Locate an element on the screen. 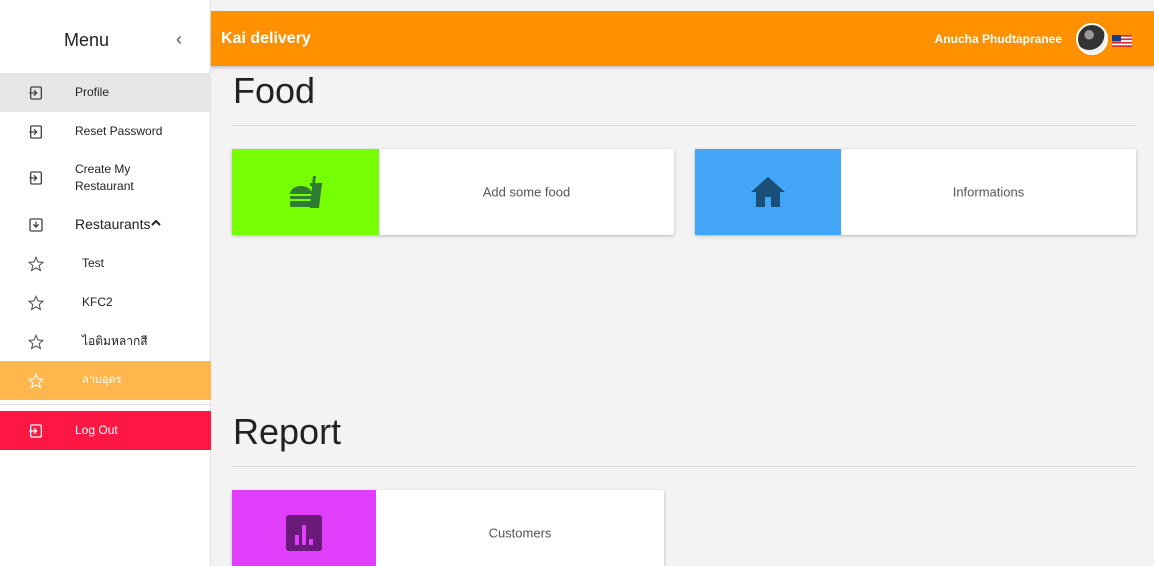  customers-card-label: Customers is located at coordinates (520, 533).